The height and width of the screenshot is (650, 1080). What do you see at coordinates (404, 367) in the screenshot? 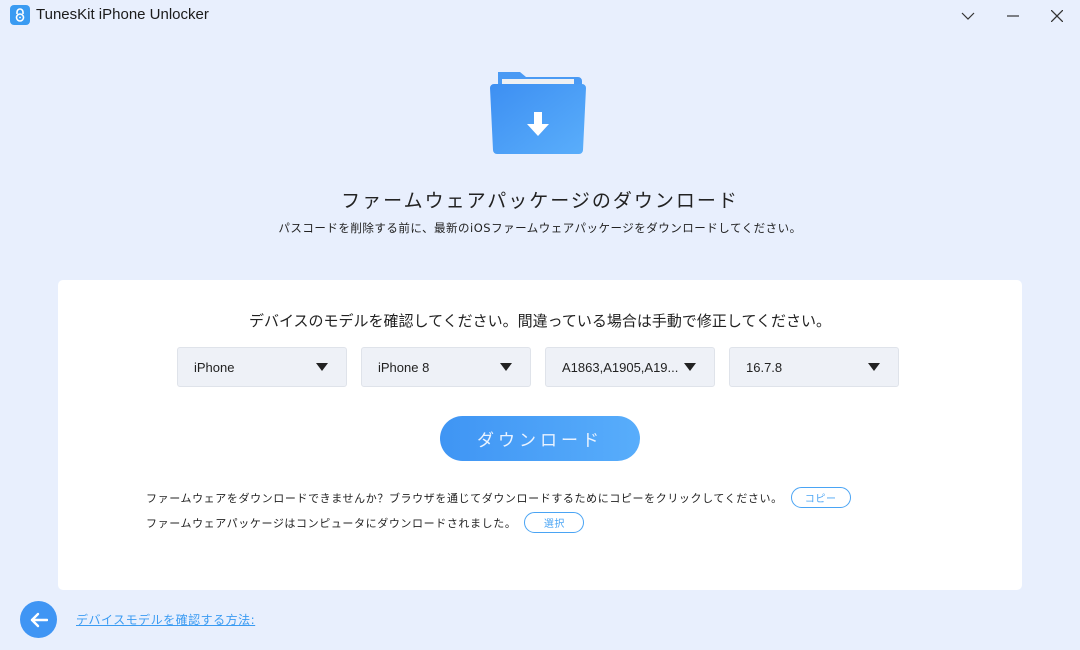
I see `device-model-value: iPhone 8` at bounding box center [404, 367].